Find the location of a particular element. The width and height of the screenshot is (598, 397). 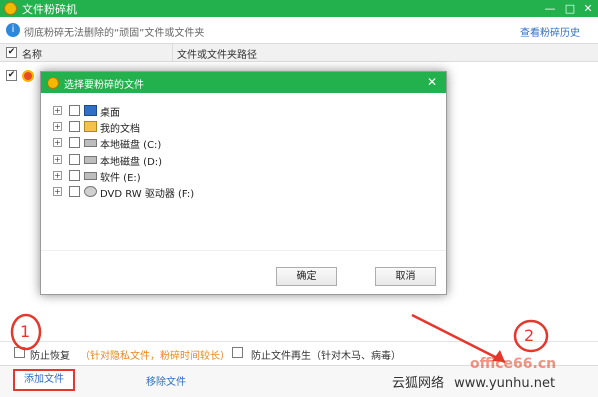

annotation-mark-1: 1 is located at coordinates (25, 331).